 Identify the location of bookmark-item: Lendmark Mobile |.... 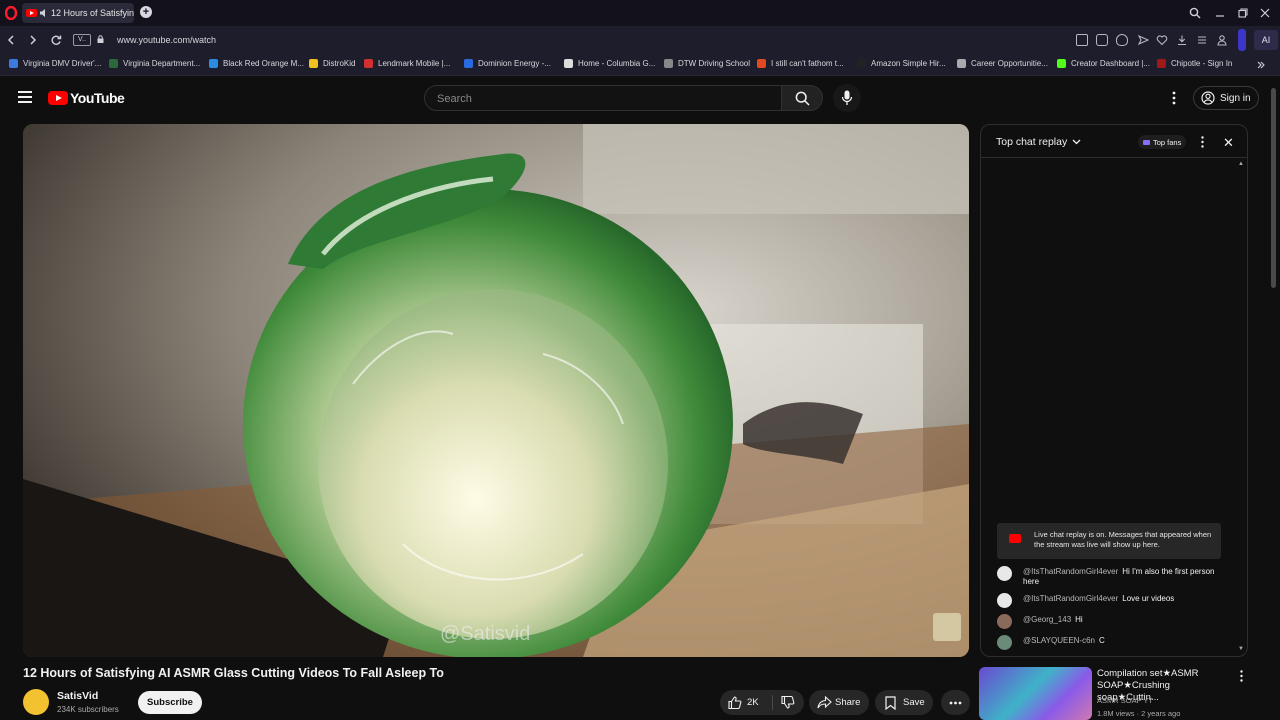
(407, 63).